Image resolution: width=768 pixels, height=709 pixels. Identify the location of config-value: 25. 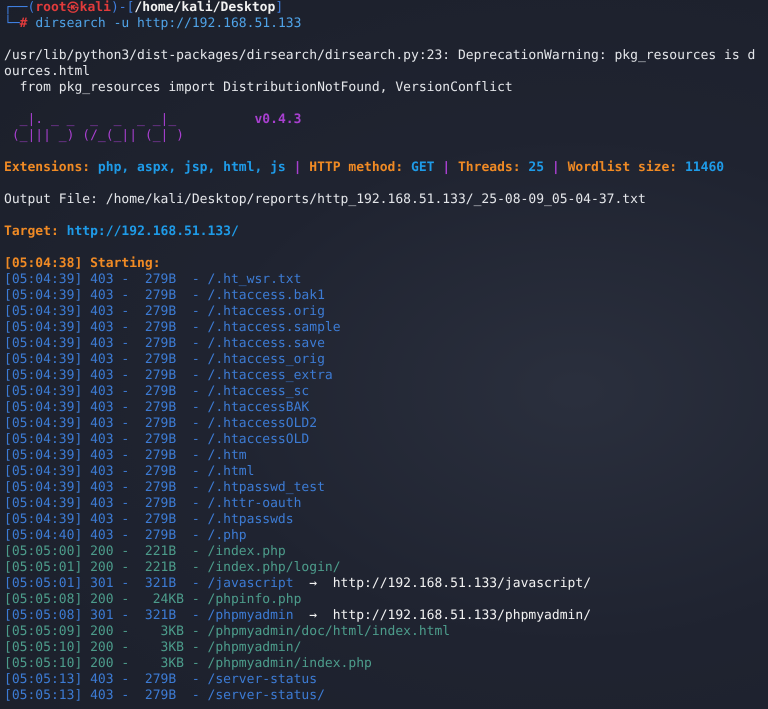
(536, 167).